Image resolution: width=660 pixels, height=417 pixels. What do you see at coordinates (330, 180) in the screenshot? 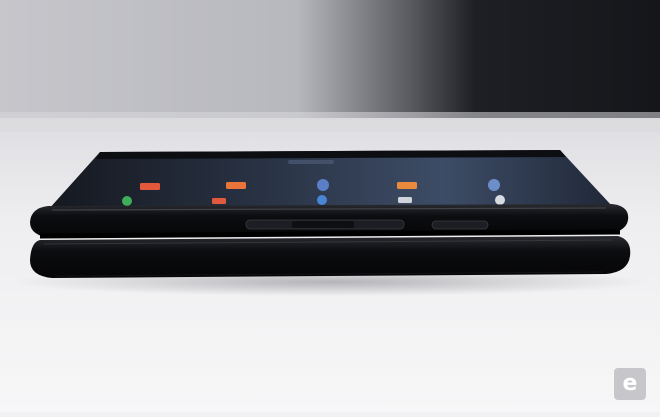
I see `phone-screen` at bounding box center [330, 180].